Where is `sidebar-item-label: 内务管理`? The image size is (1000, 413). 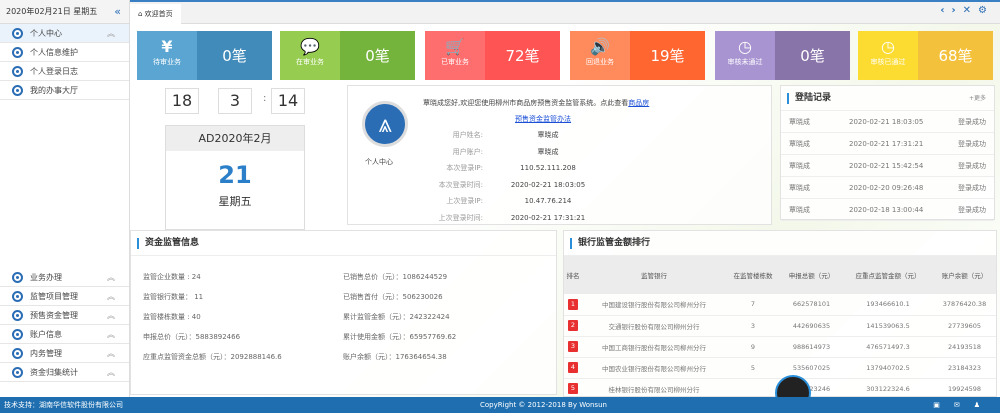 sidebar-item-label: 内务管理 is located at coordinates (46, 353).